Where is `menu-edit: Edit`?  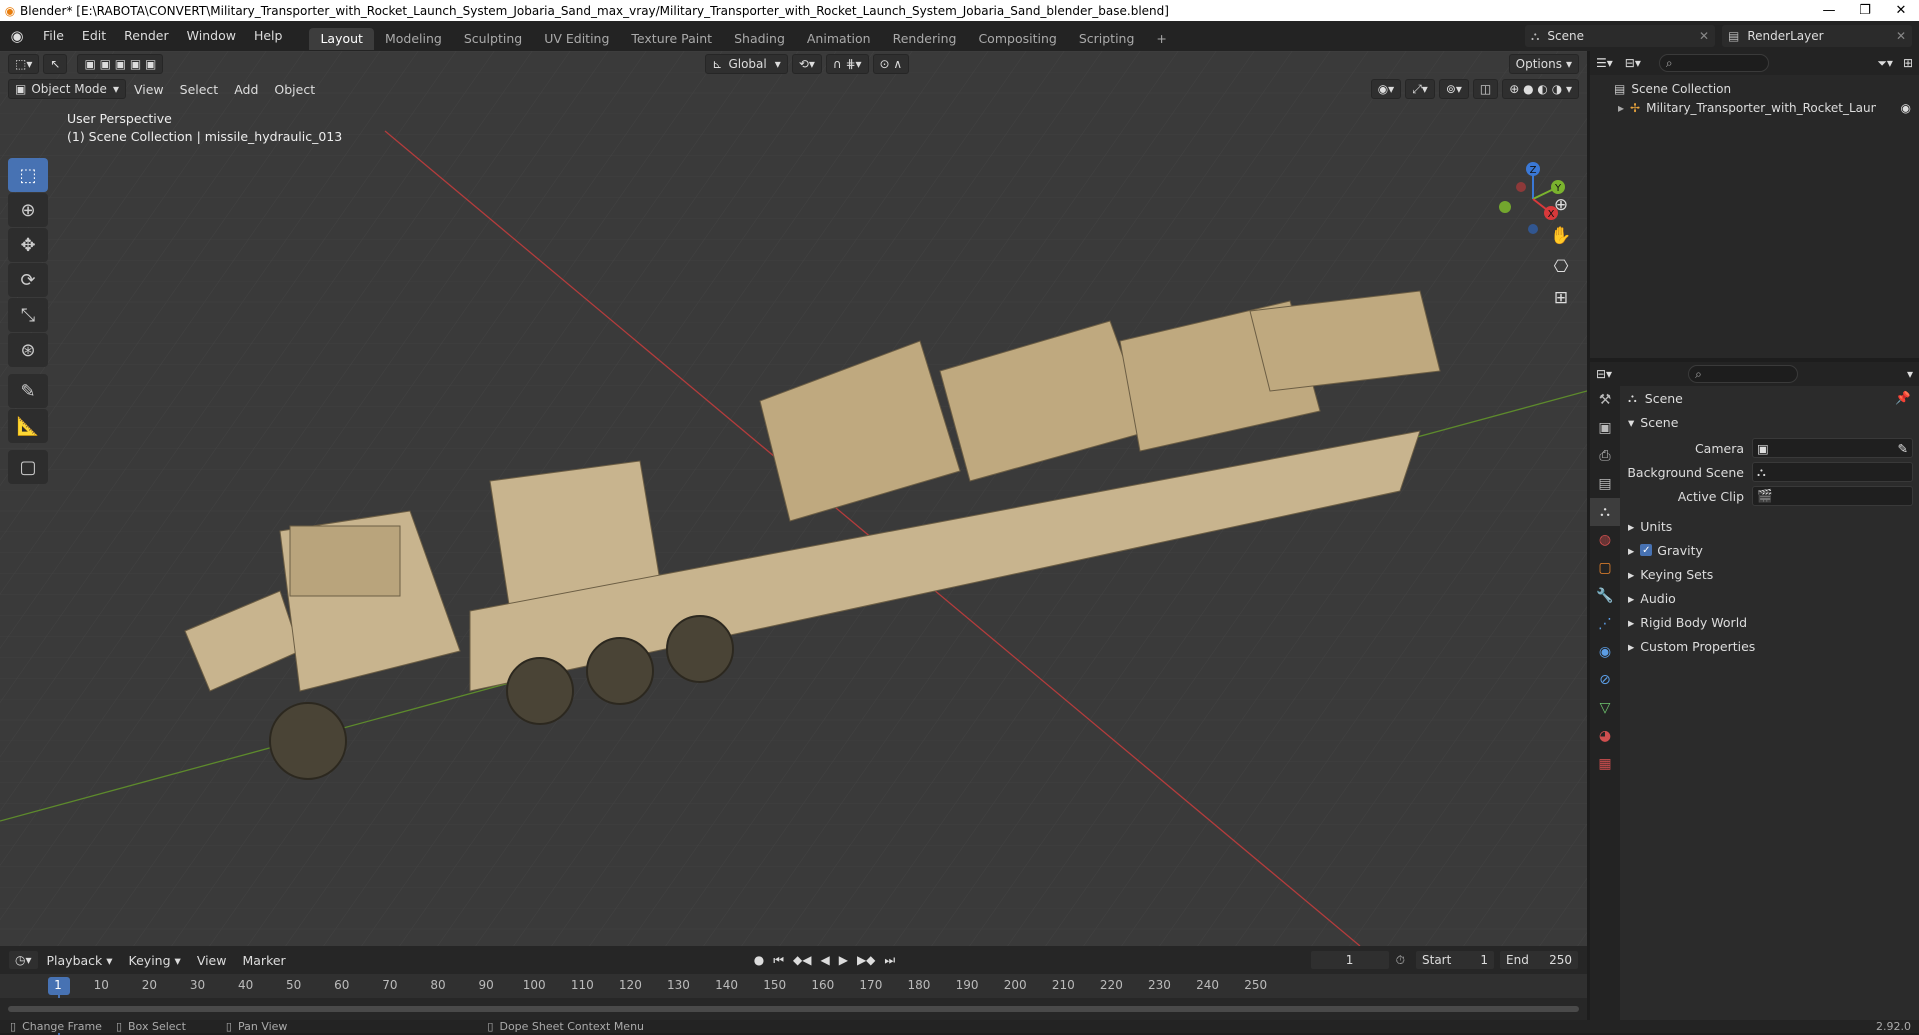 menu-edit: Edit is located at coordinates (94, 36).